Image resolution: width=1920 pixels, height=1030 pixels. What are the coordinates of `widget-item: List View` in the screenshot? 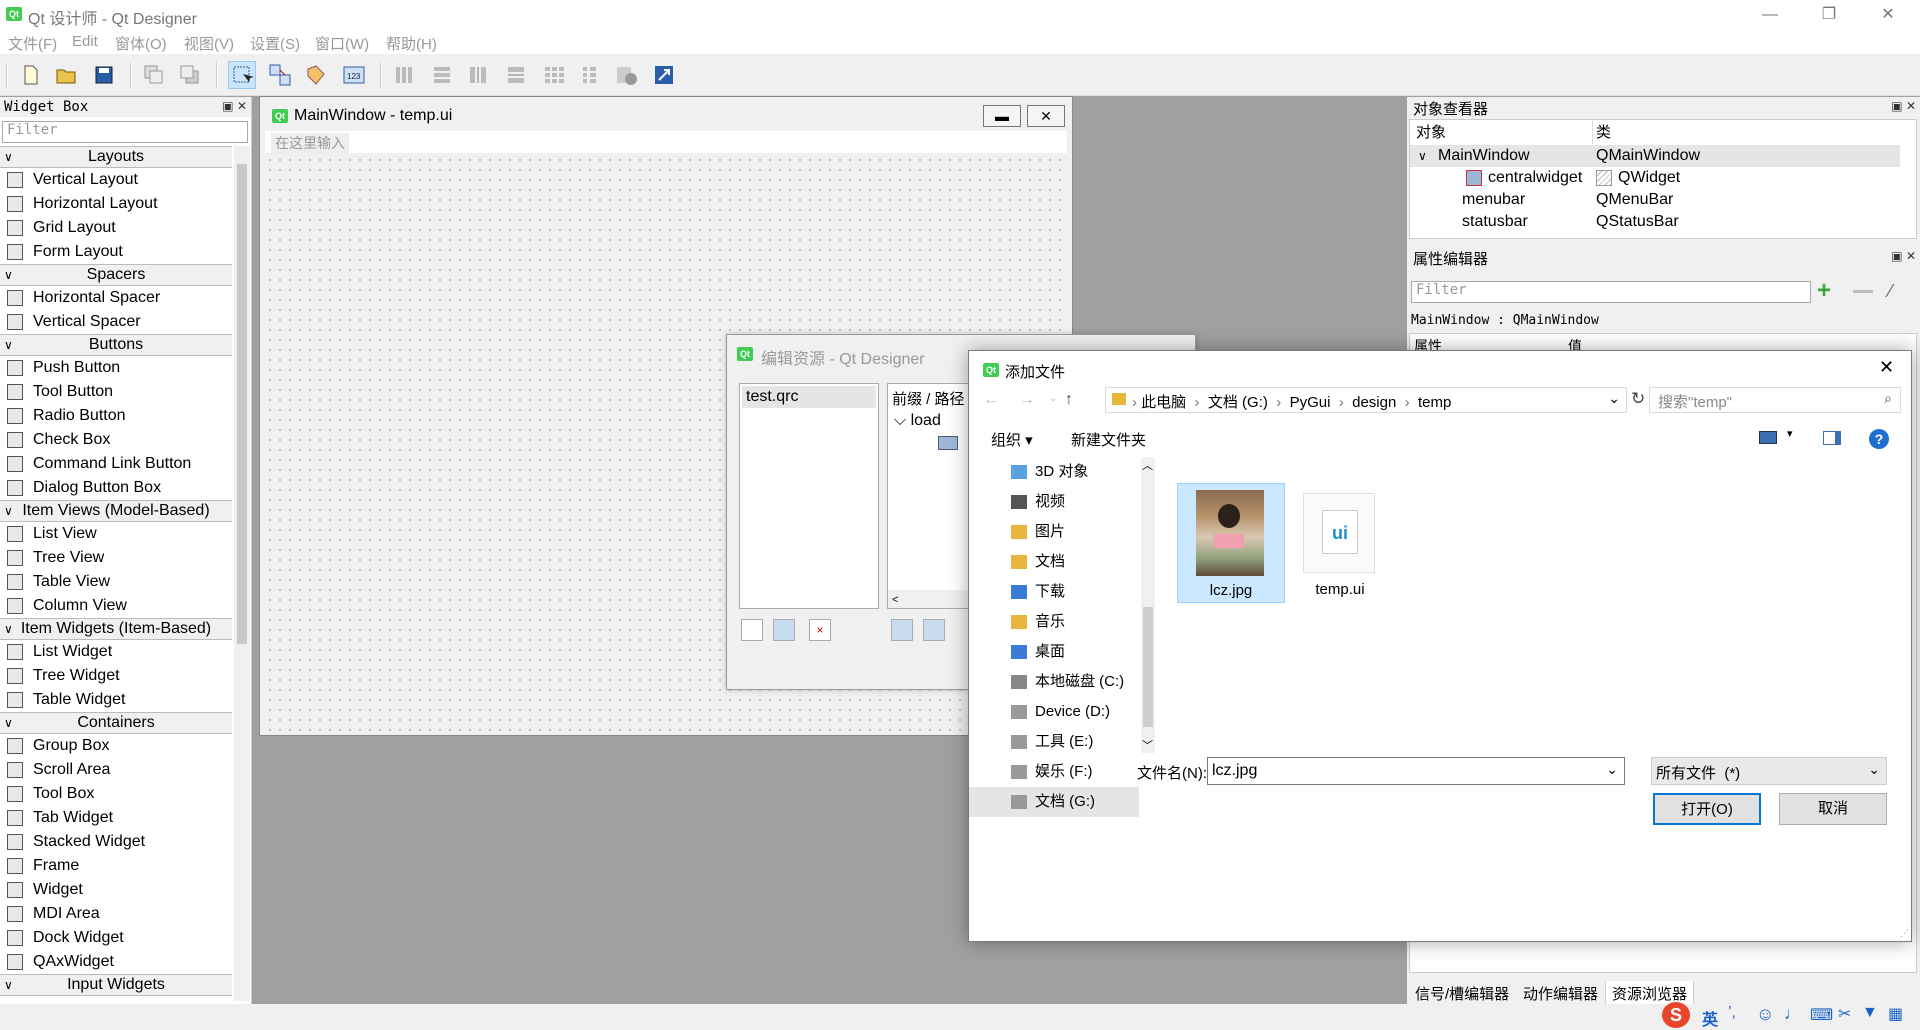 It's located at (116, 534).